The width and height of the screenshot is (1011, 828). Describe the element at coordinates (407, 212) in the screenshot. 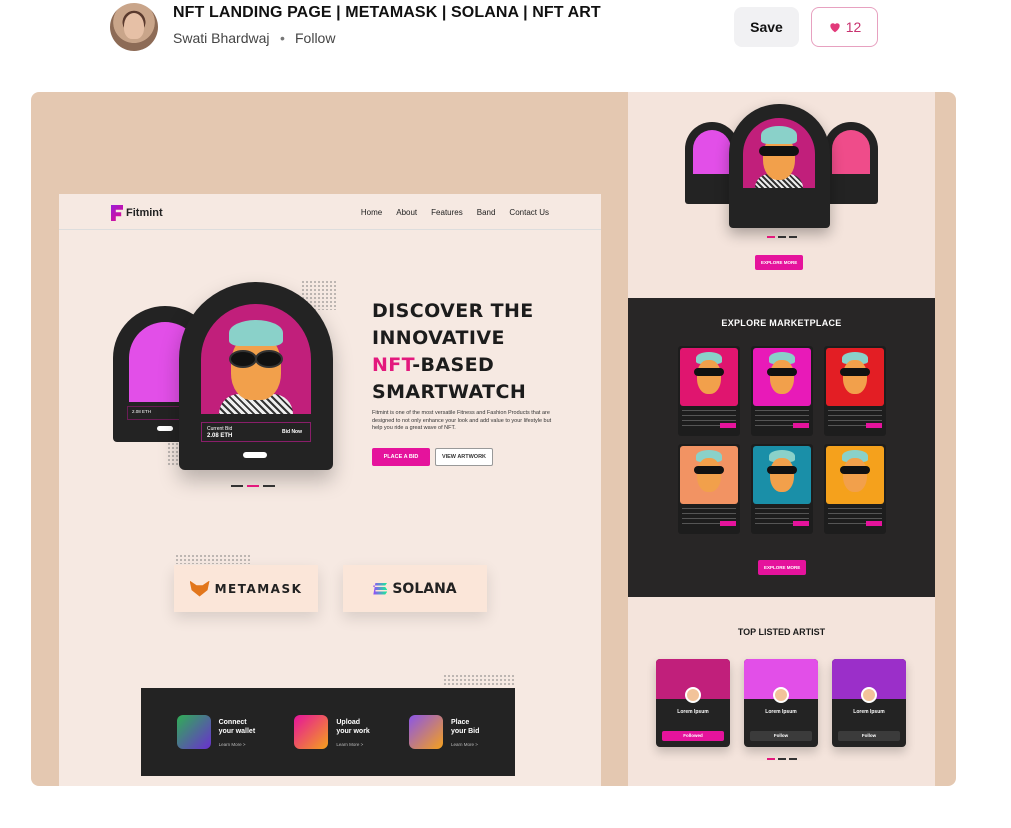

I see `nav-about: About` at that location.